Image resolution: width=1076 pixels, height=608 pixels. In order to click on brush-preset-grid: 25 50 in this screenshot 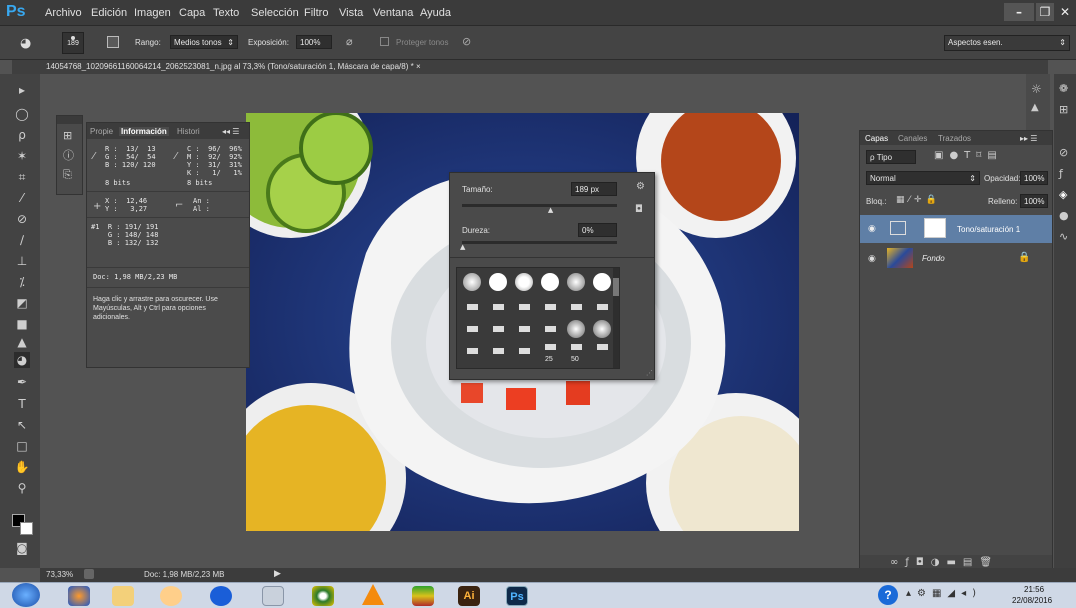, I will do `click(538, 318)`.